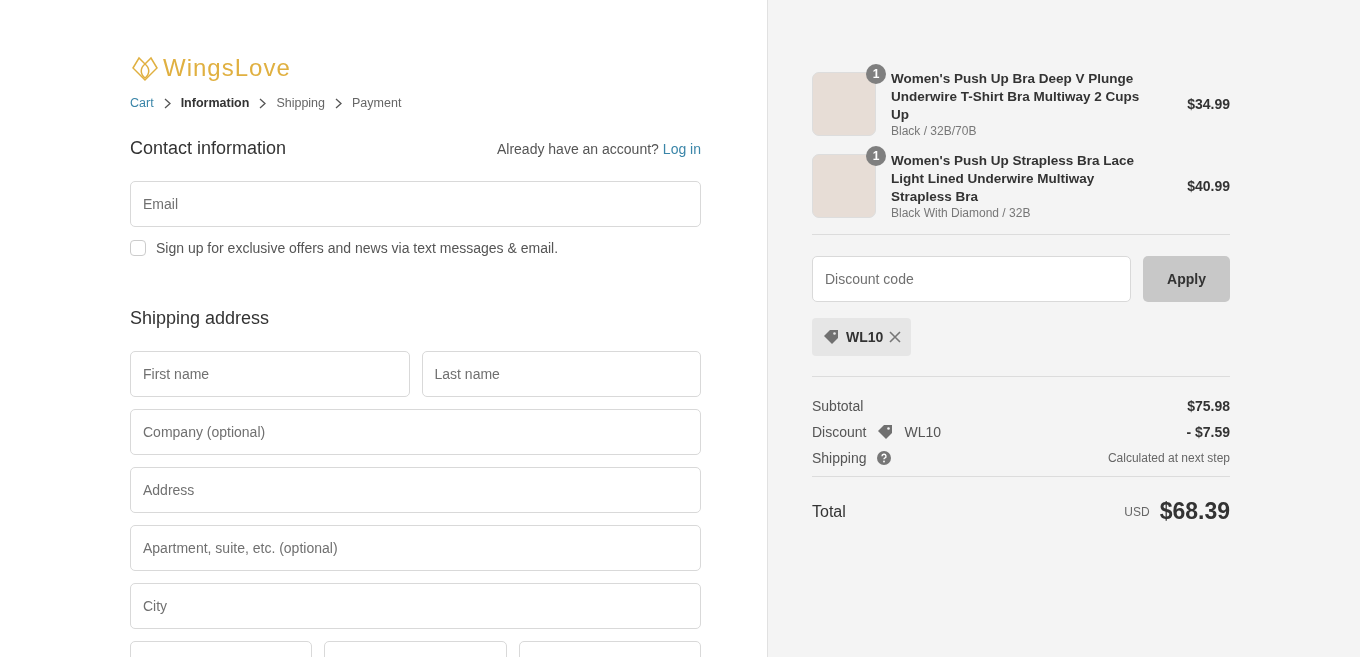 Image resolution: width=1360 pixels, height=657 pixels. I want to click on shipping-label: Shipping, so click(839, 458).